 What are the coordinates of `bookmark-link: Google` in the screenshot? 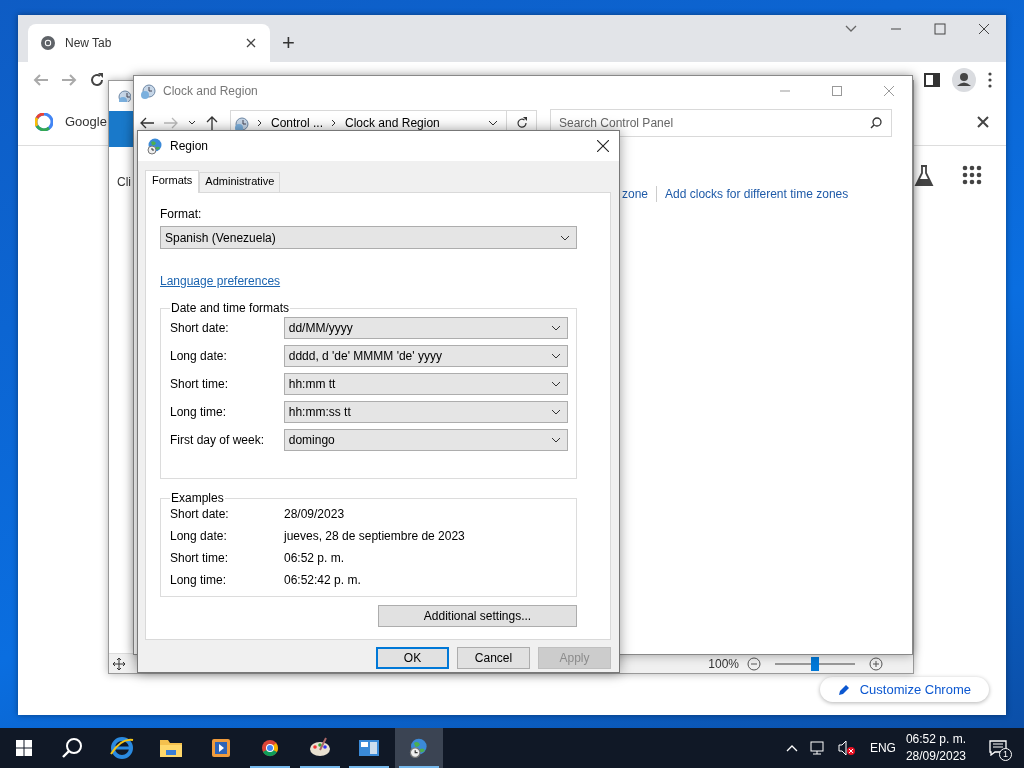 It's located at (86, 121).